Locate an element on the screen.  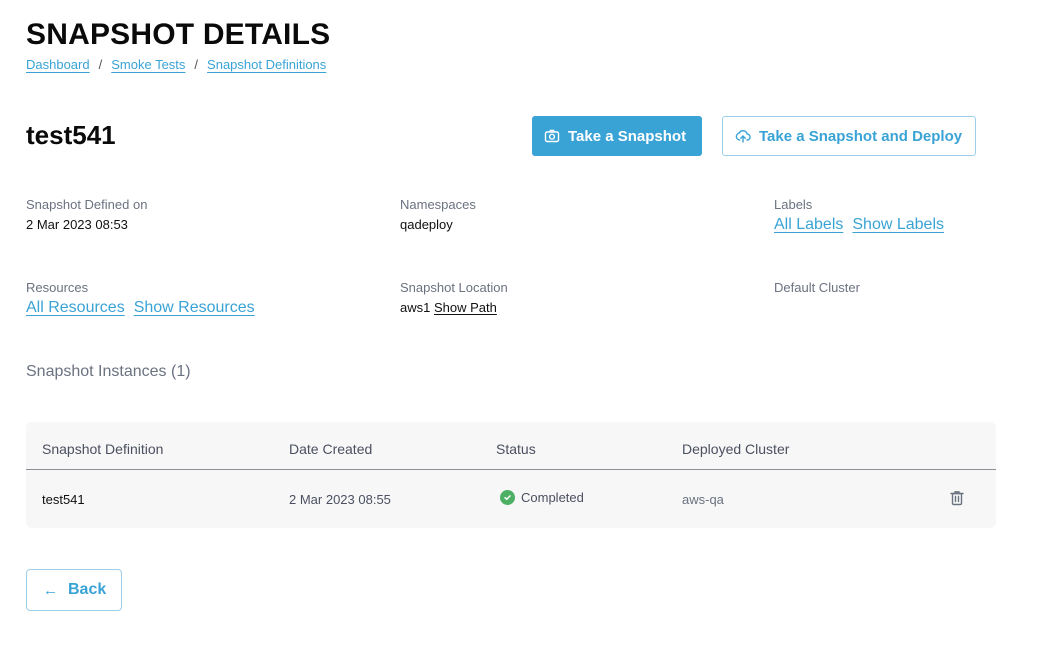
breadcrumb-smoke-tests: Smoke Tests is located at coordinates (148, 64).